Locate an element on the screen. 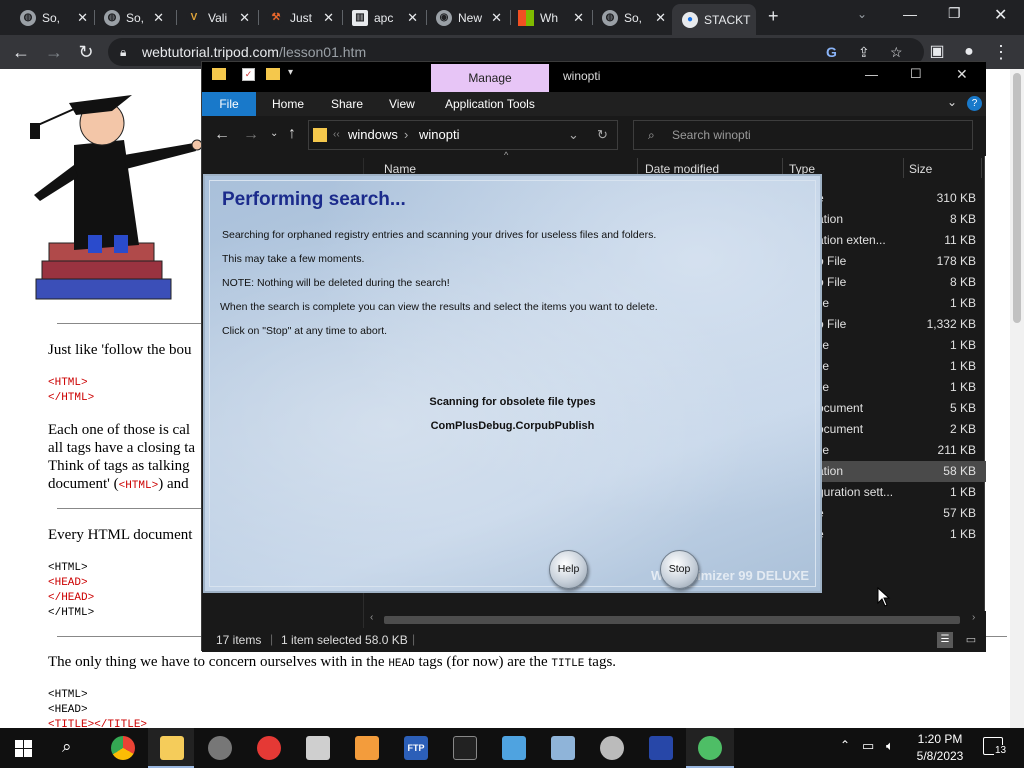 The width and height of the screenshot is (1024, 768). code-line: </HEAD> is located at coordinates (71, 598).